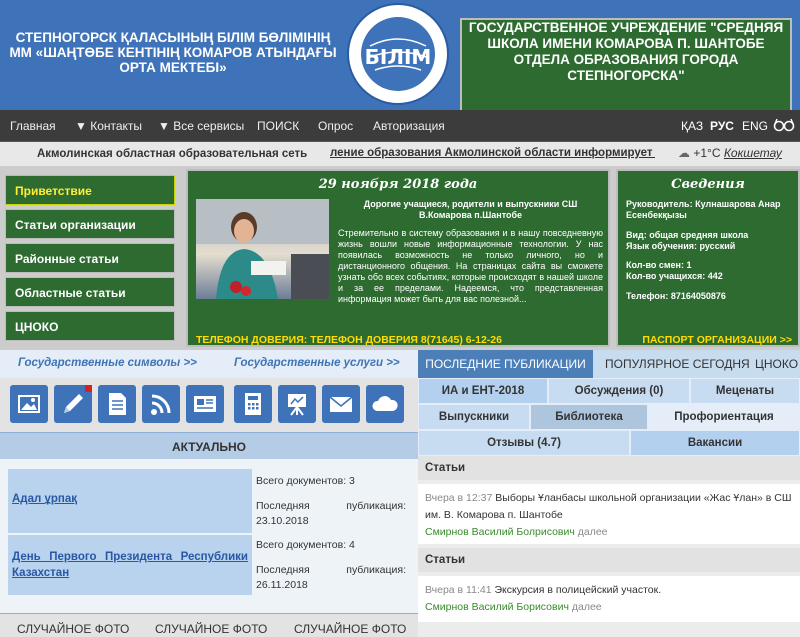 The width and height of the screenshot is (800, 637). What do you see at coordinates (505, 364) in the screenshot?
I see `tab-latest: ПОСЛЕДНИЕ ПУБЛИКАЦИИ` at bounding box center [505, 364].